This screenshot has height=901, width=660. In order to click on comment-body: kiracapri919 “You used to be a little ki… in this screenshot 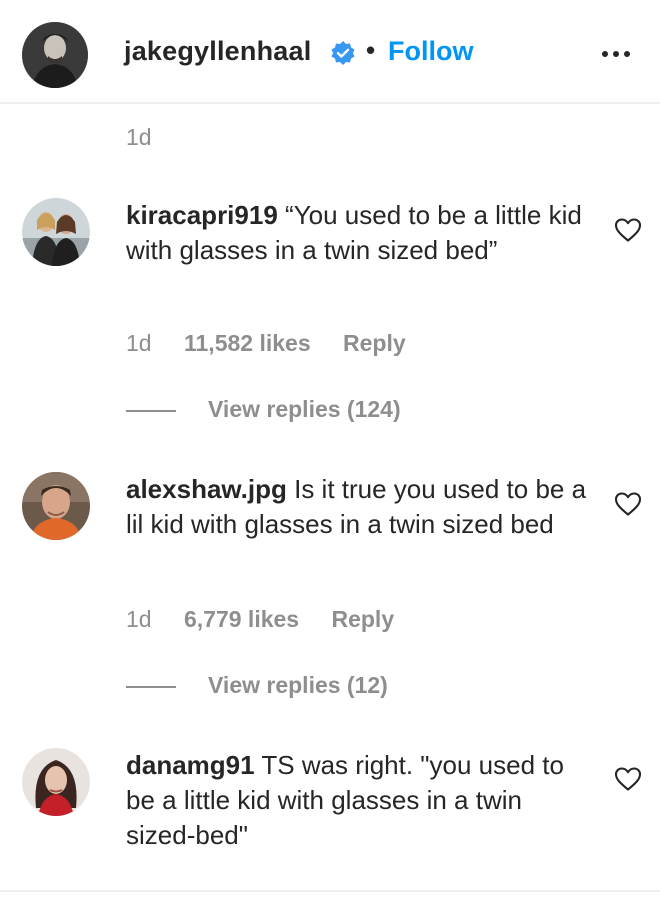, I will do `click(361, 233)`.